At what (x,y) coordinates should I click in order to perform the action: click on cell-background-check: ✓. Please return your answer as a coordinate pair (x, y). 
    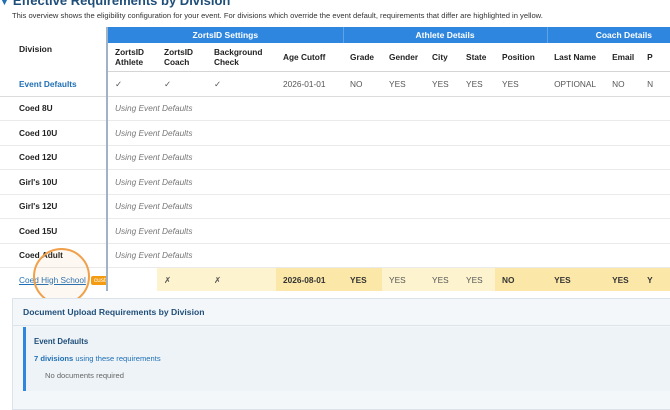
    Looking at the image, I should click on (241, 84).